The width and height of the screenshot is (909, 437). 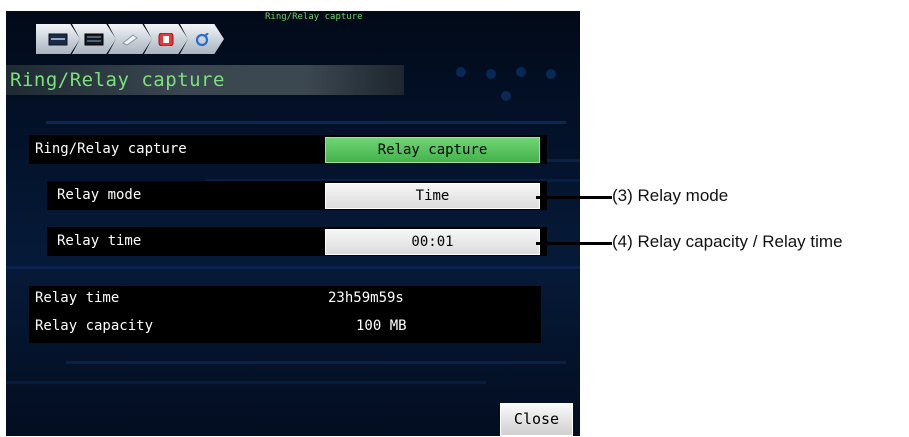 I want to click on settings-icon, so click(x=202, y=39).